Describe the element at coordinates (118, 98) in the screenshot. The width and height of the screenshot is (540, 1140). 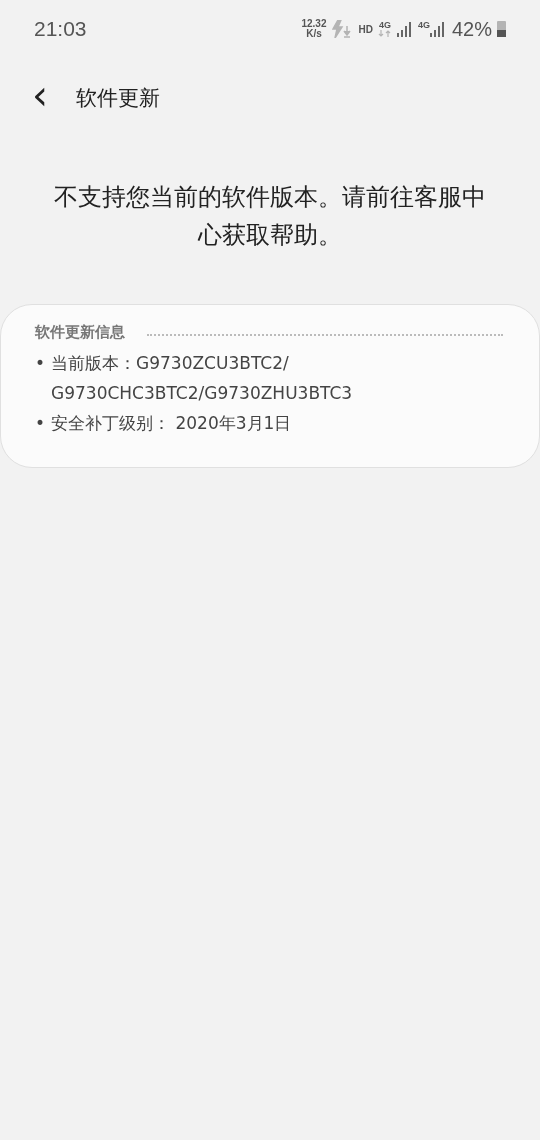
I see `page-title: 软件更新` at that location.